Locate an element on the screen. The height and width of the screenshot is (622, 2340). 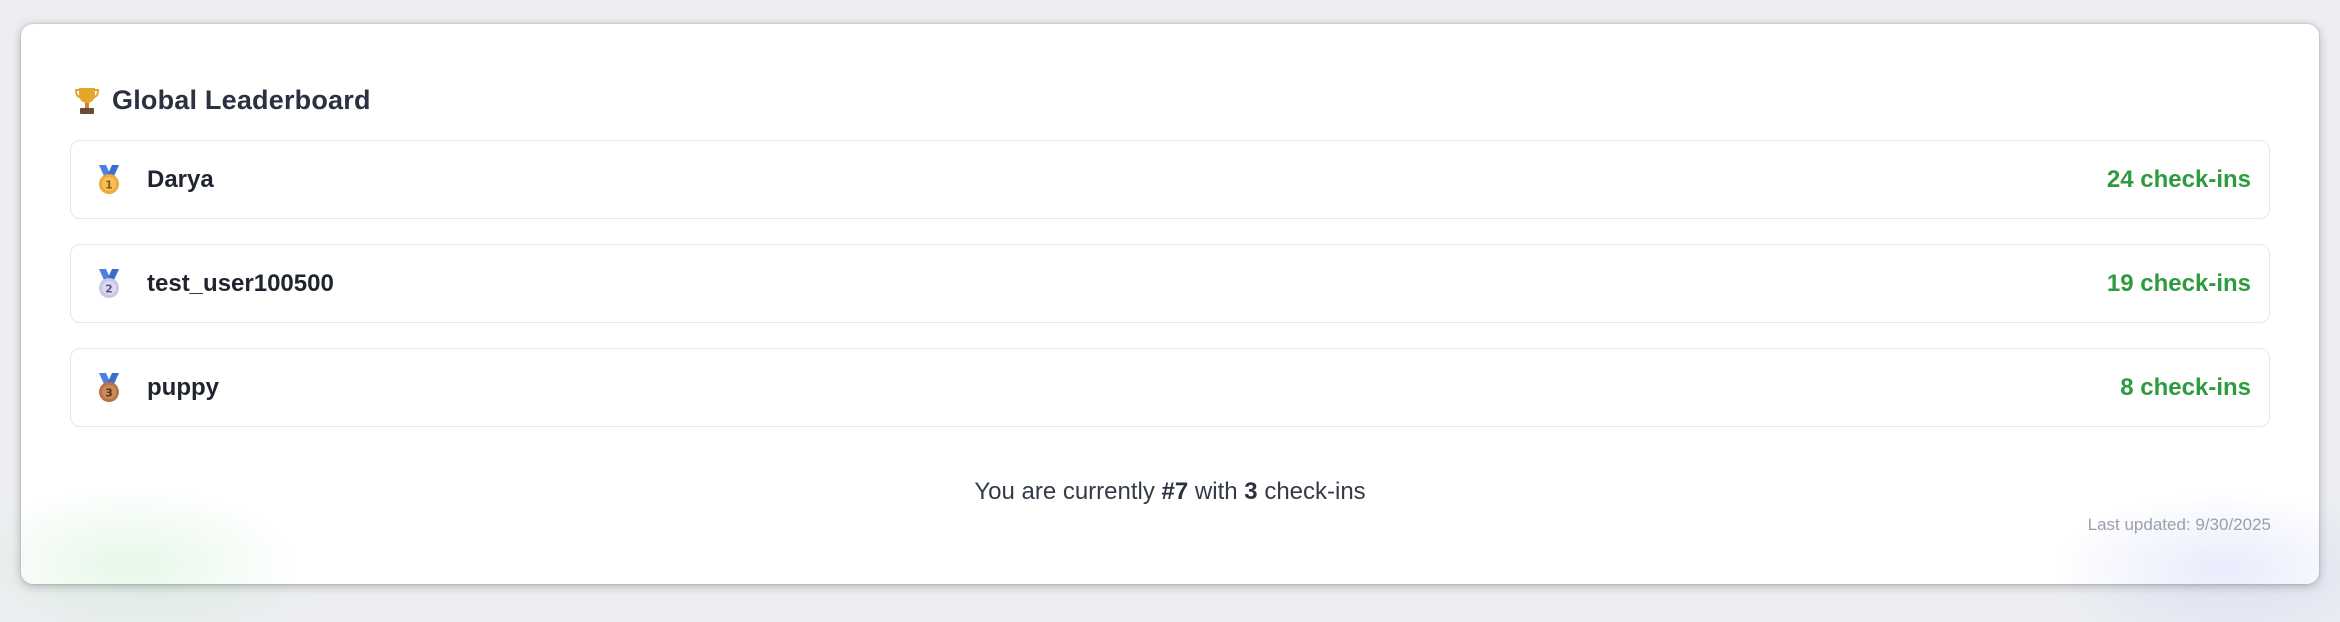
leaderboard-row: 1 Darya 24 check-ins is located at coordinates (1170, 179).